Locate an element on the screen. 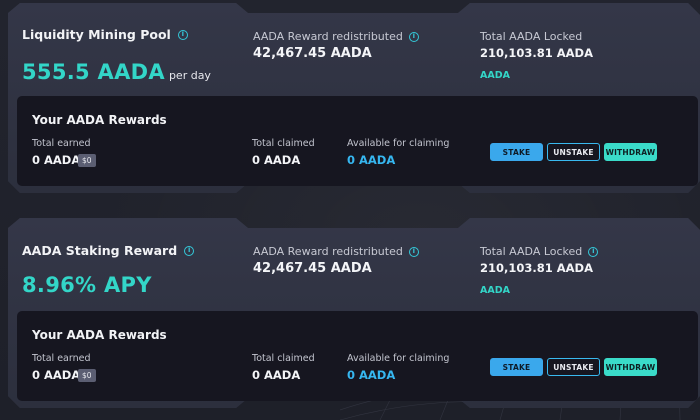  pool-title: AADA Staking Reward i is located at coordinates (108, 250).